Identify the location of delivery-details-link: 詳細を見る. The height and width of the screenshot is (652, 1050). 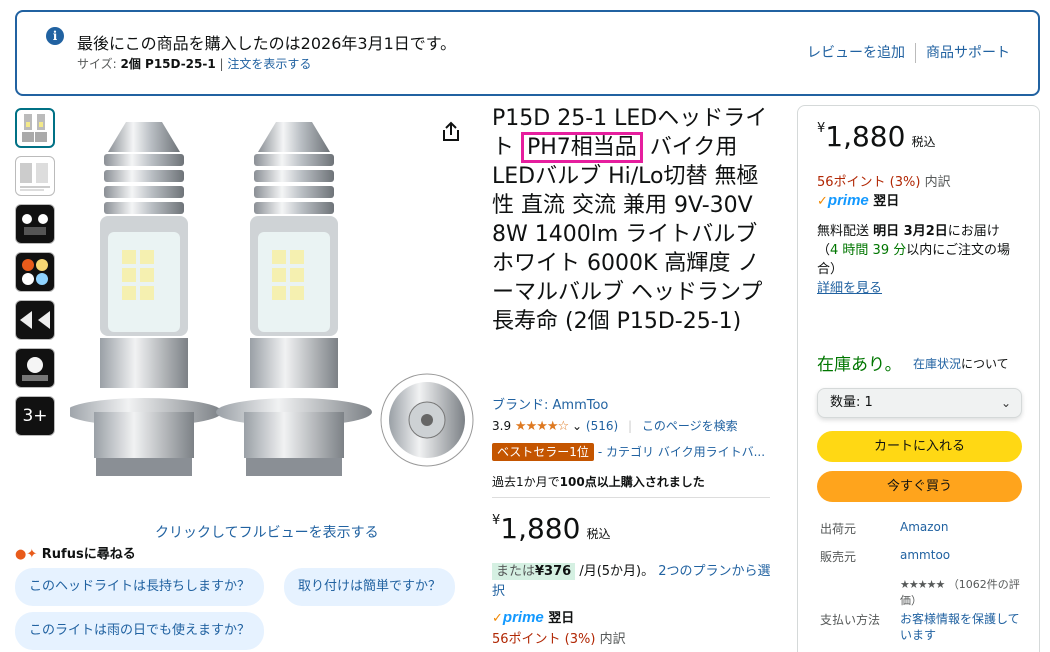
(849, 288).